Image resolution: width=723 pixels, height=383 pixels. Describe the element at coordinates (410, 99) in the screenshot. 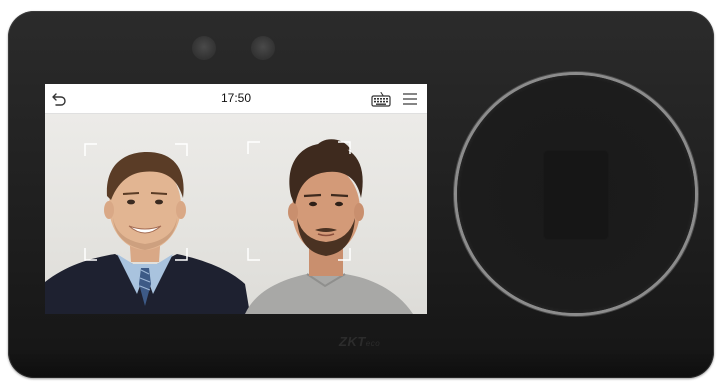

I see `hamburger-menu-icon` at that location.